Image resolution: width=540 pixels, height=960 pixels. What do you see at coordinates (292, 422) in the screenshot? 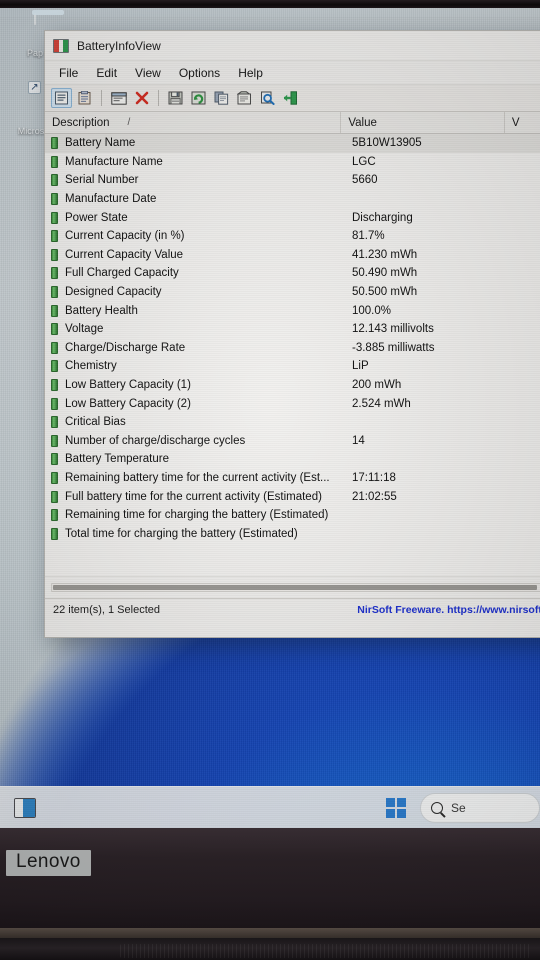
I see `table-row: Critical Bias` at bounding box center [292, 422].